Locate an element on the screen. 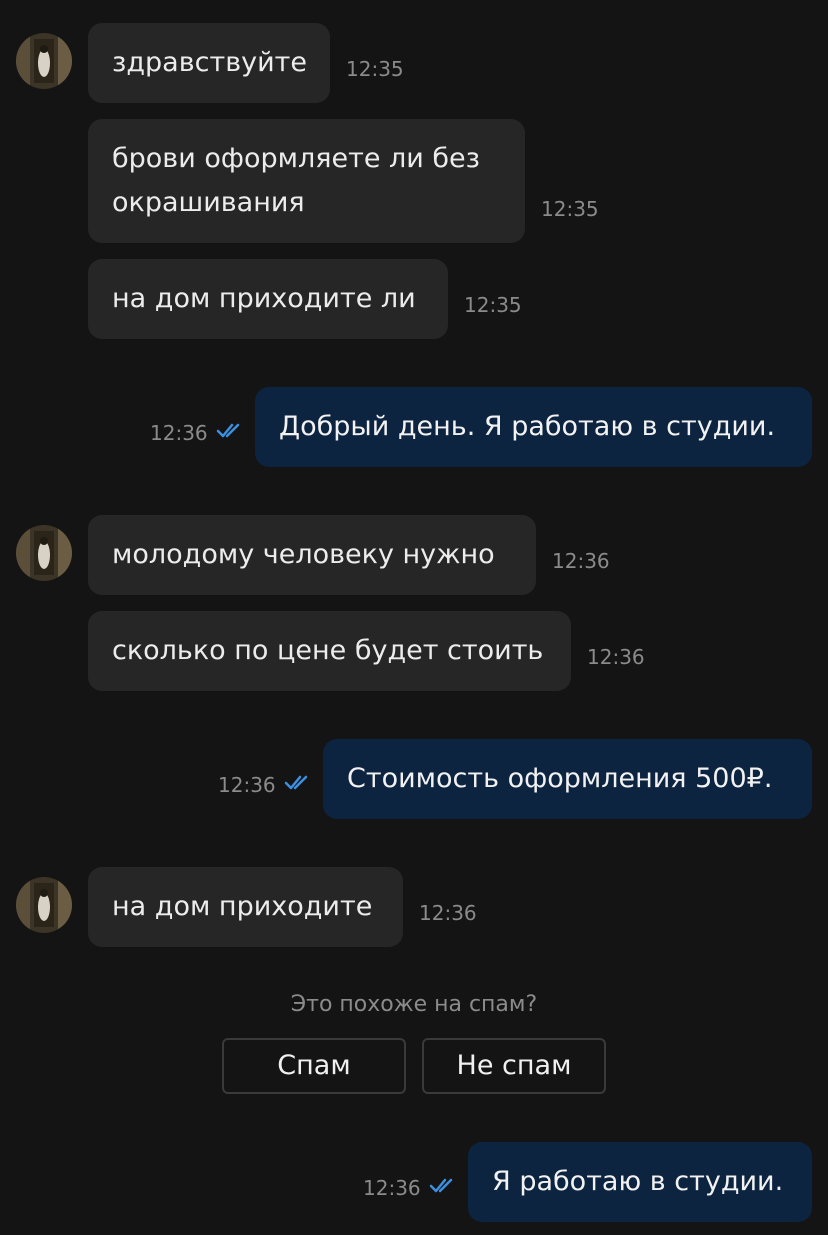  message-text-line: брови оформляете ли без is located at coordinates (296, 158).